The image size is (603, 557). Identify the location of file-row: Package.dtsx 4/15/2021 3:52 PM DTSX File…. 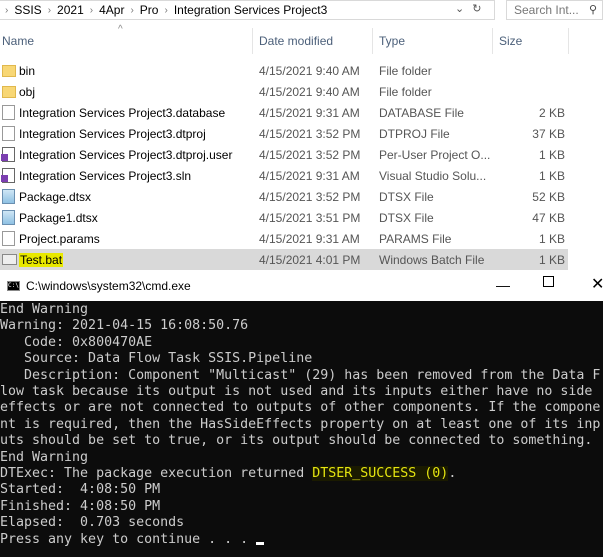
(284, 196).